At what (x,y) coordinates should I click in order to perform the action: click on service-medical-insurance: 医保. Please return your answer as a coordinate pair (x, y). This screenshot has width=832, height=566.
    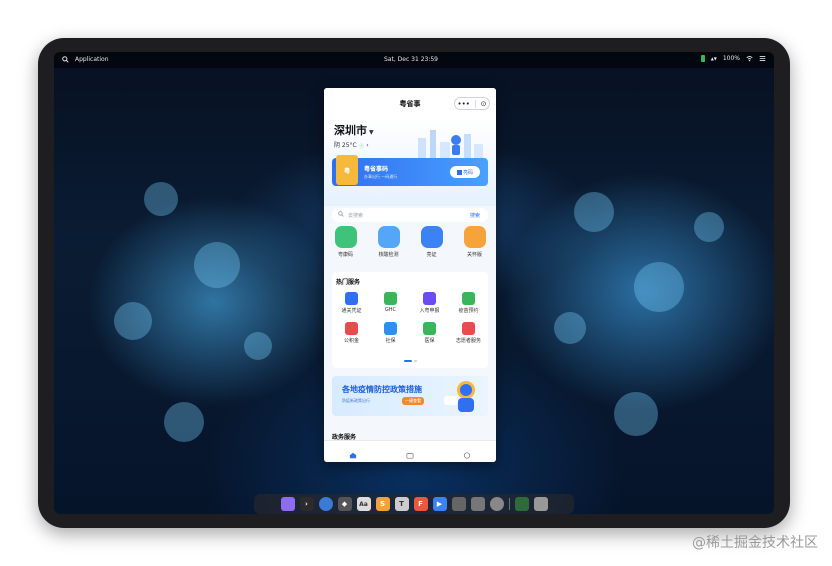
    Looking at the image, I should click on (429, 333).